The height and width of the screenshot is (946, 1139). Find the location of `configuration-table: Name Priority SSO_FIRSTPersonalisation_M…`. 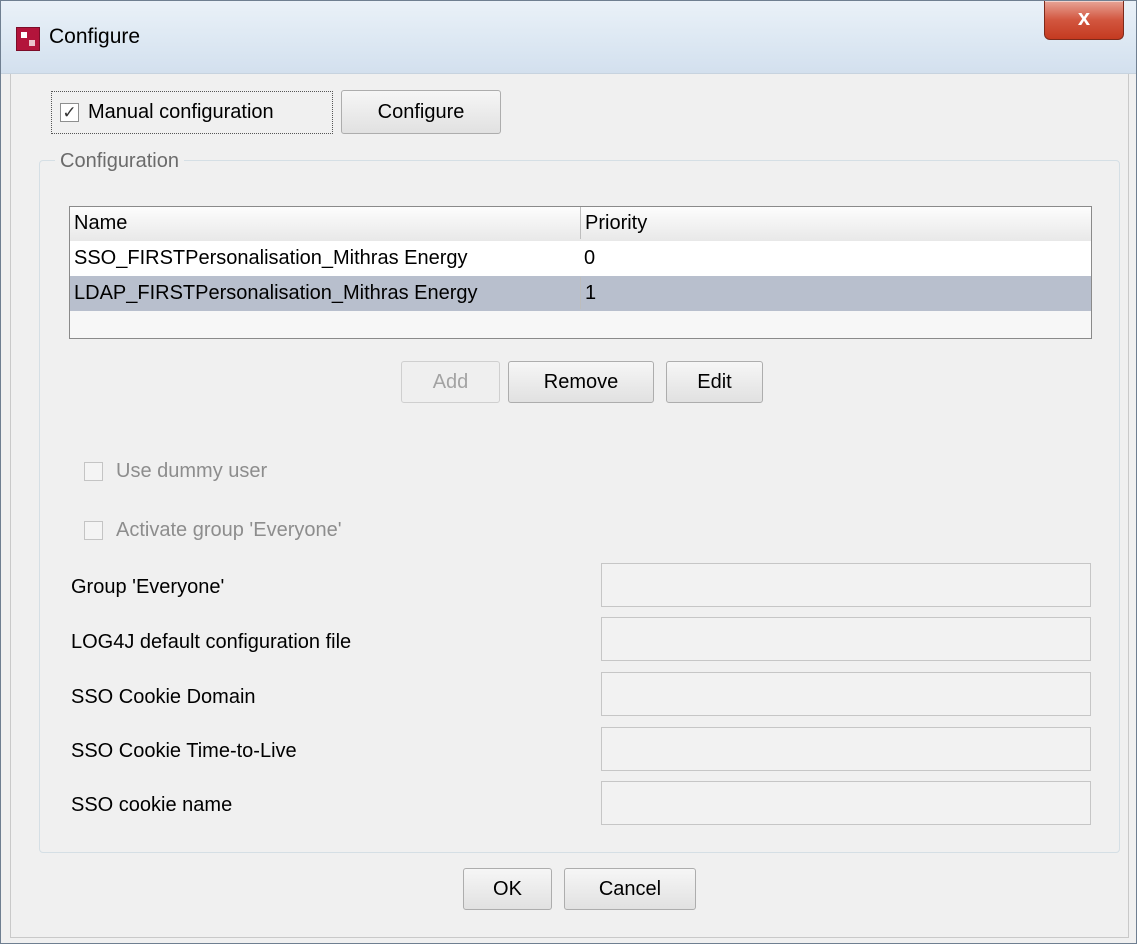

configuration-table: Name Priority SSO_FIRSTPersonalisation_M… is located at coordinates (580, 272).